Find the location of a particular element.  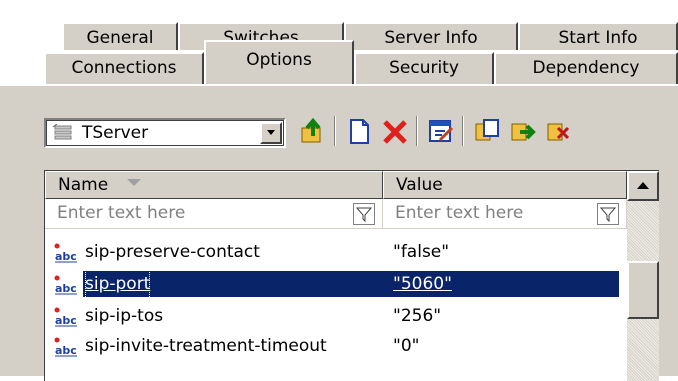

edit-button is located at coordinates (441, 131).